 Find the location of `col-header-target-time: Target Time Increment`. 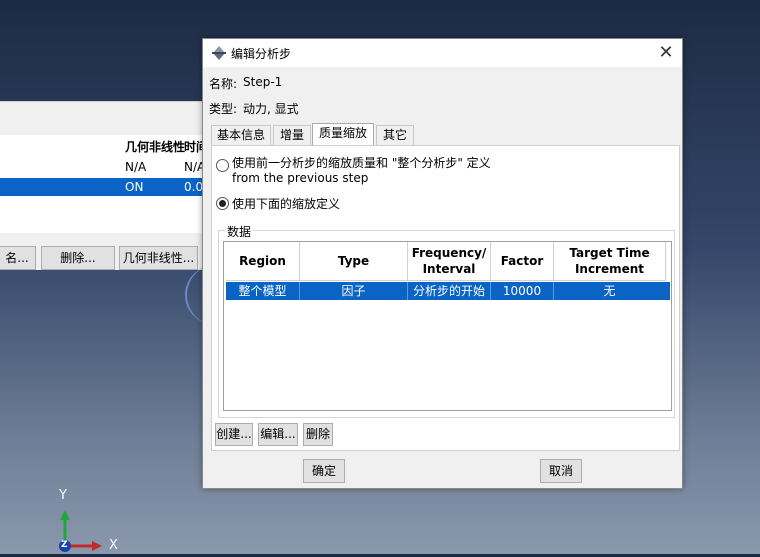

col-header-target-time: Target Time Increment is located at coordinates (610, 261).